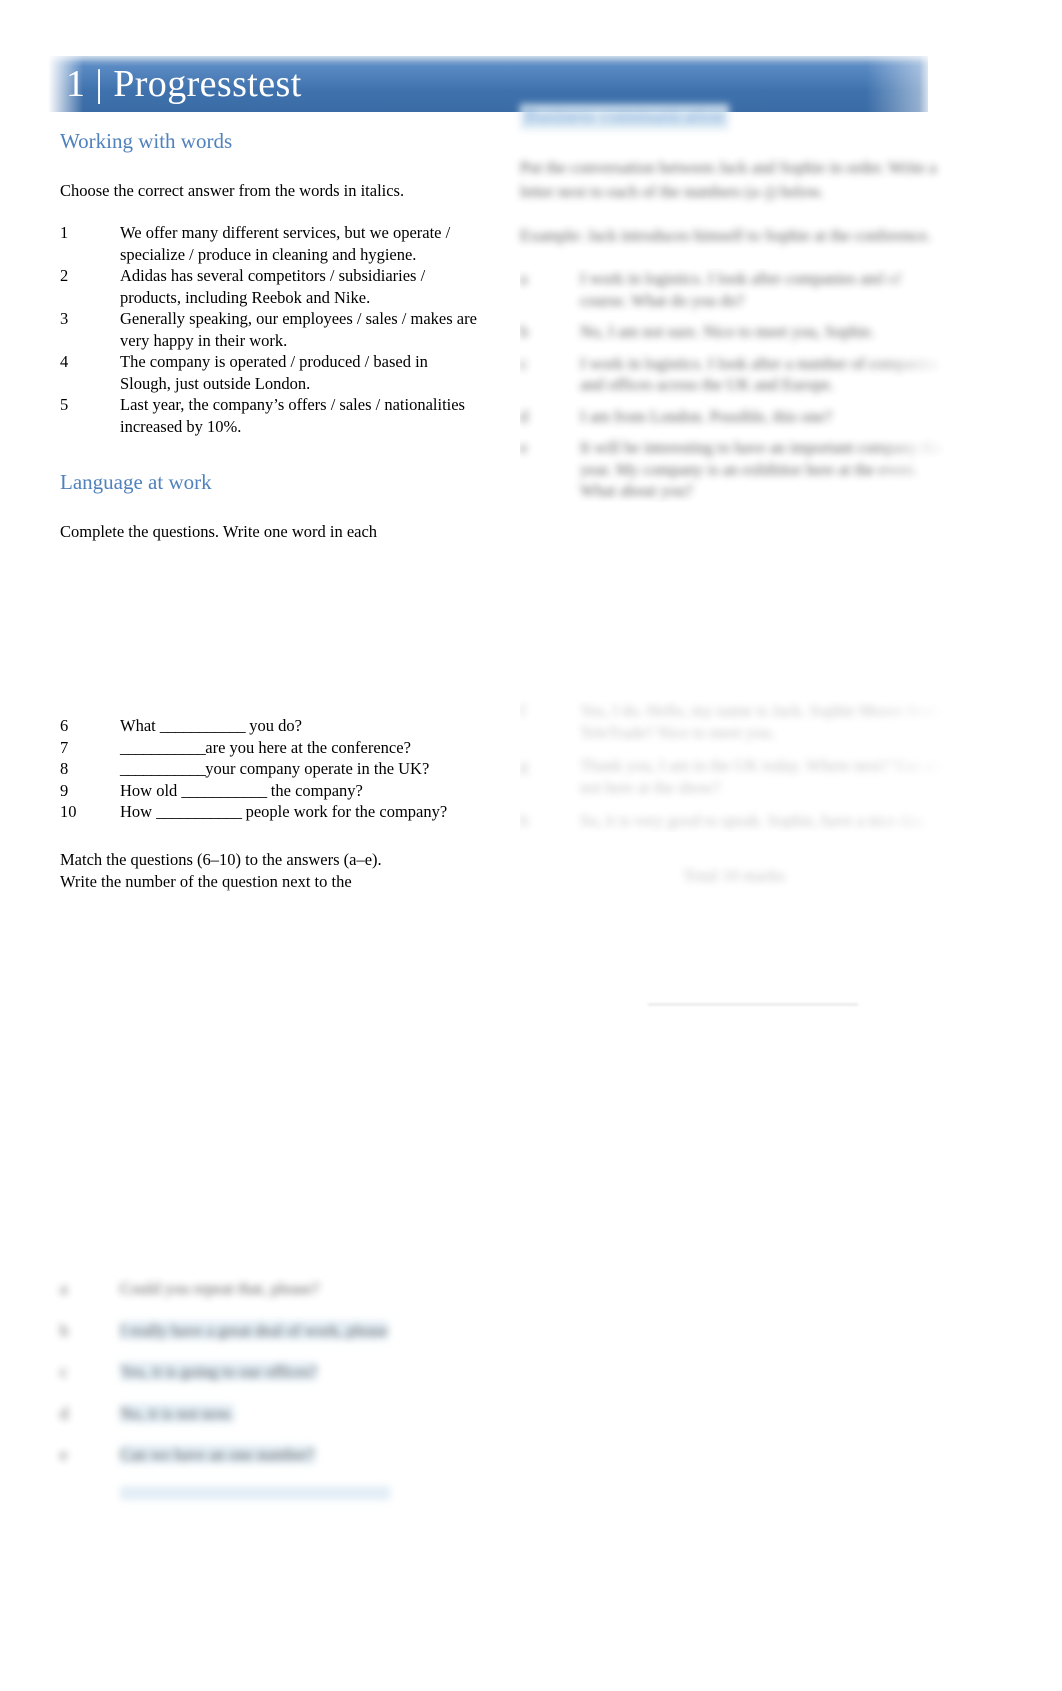  Describe the element at coordinates (734, 875) in the screenshot. I see `blurred-total-marks: Total 10 marks` at that location.